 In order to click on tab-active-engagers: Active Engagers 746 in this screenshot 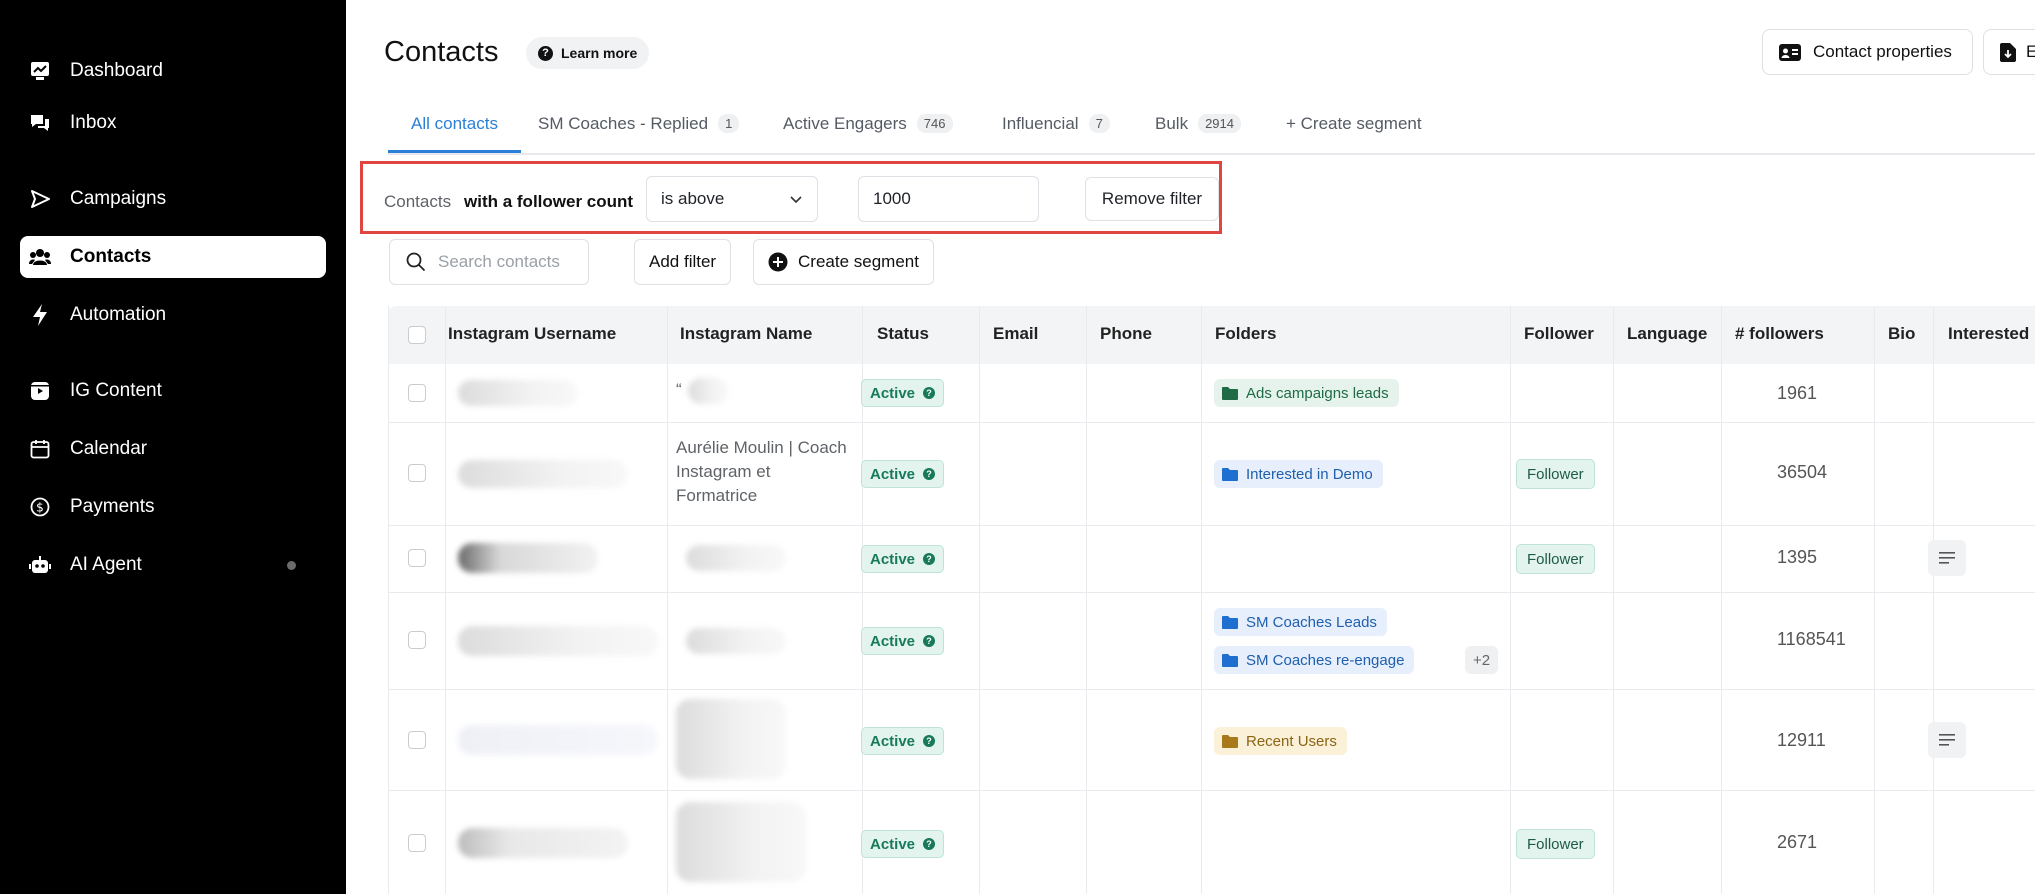, I will do `click(868, 128)`.